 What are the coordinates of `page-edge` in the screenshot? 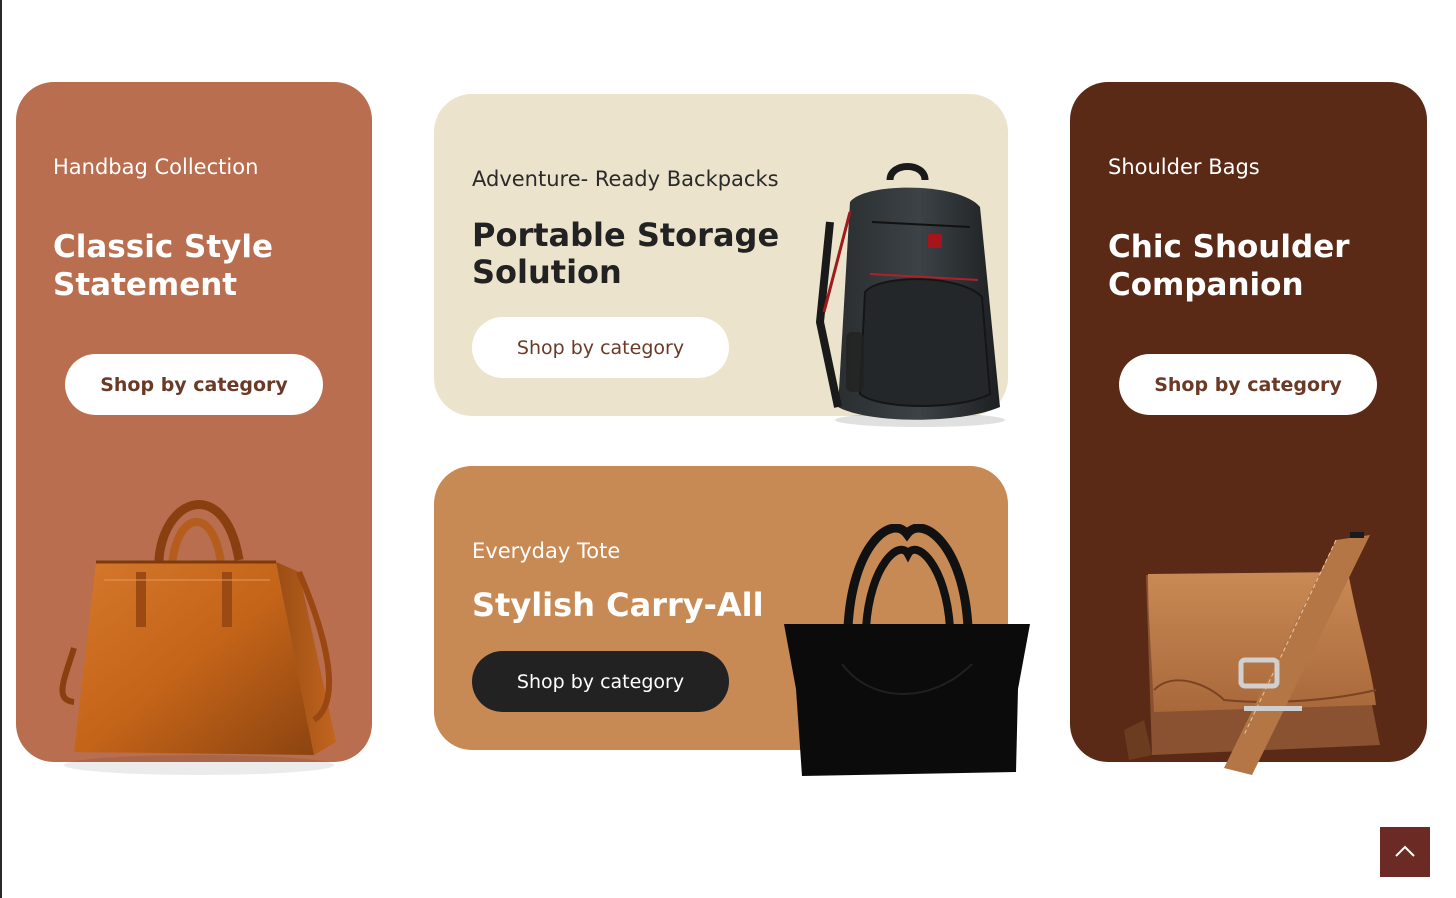 It's located at (1, 449).